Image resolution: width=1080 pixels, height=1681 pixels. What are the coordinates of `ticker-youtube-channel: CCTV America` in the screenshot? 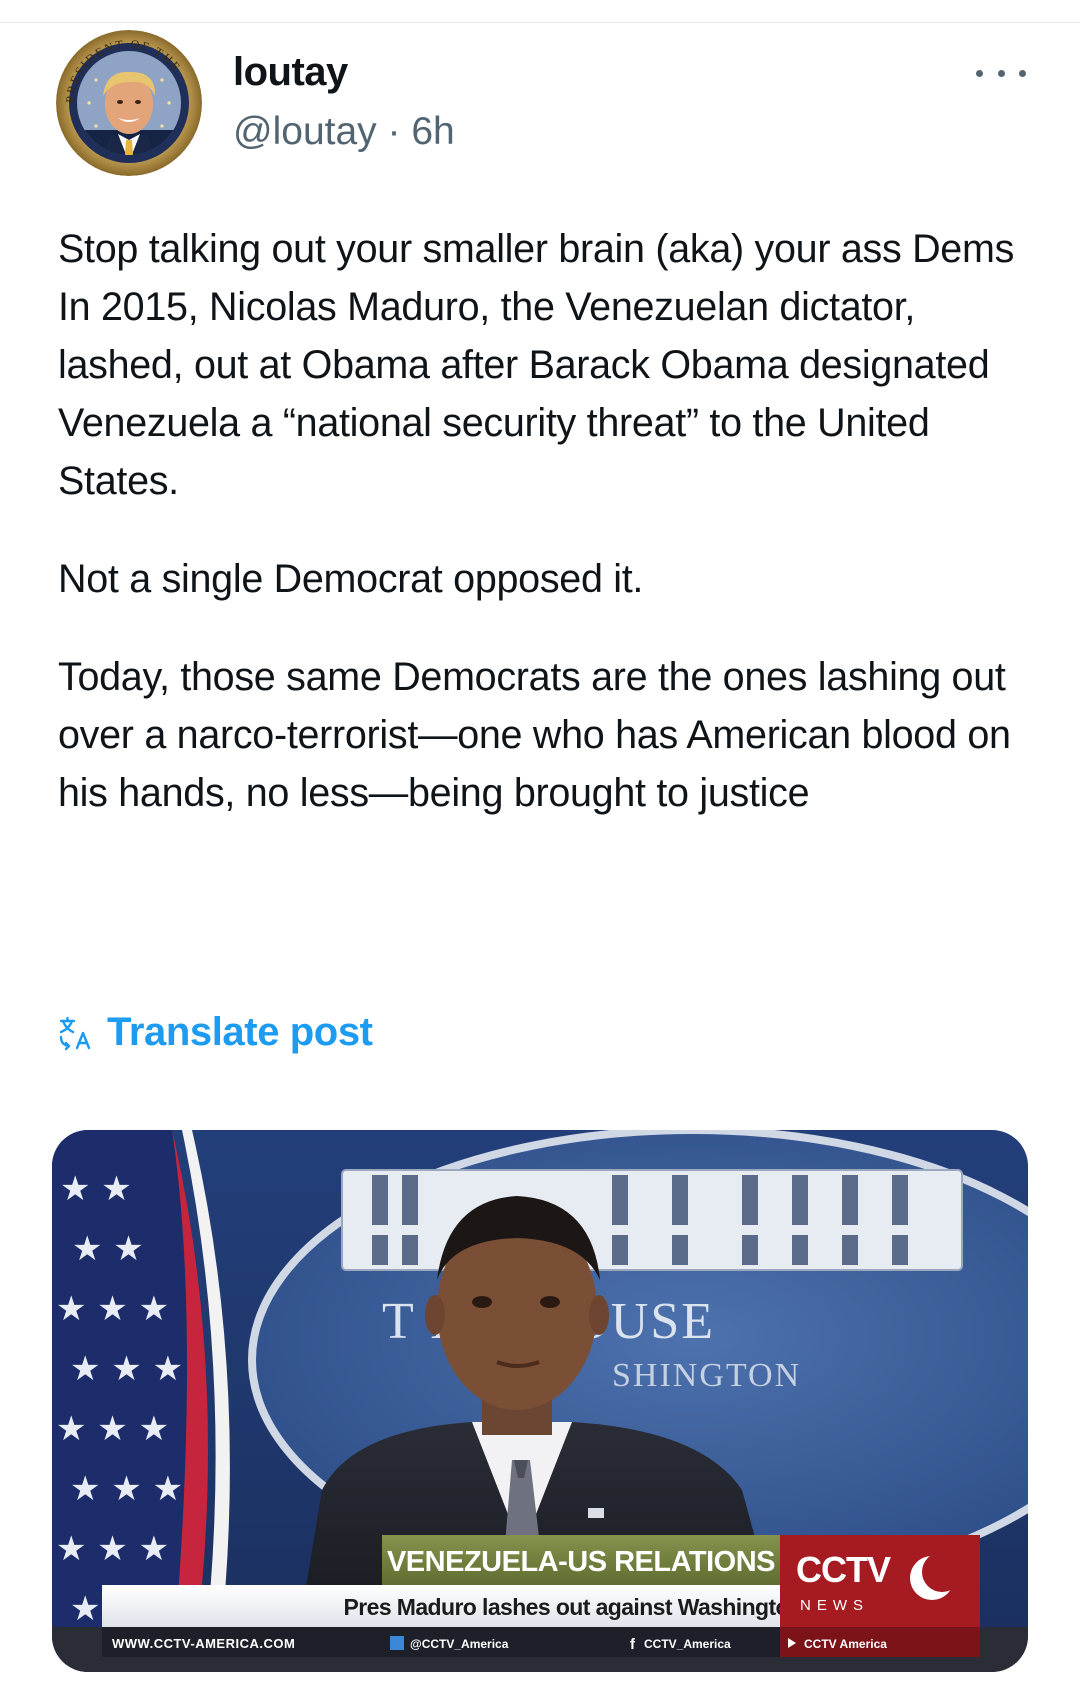 It's located at (845, 1644).